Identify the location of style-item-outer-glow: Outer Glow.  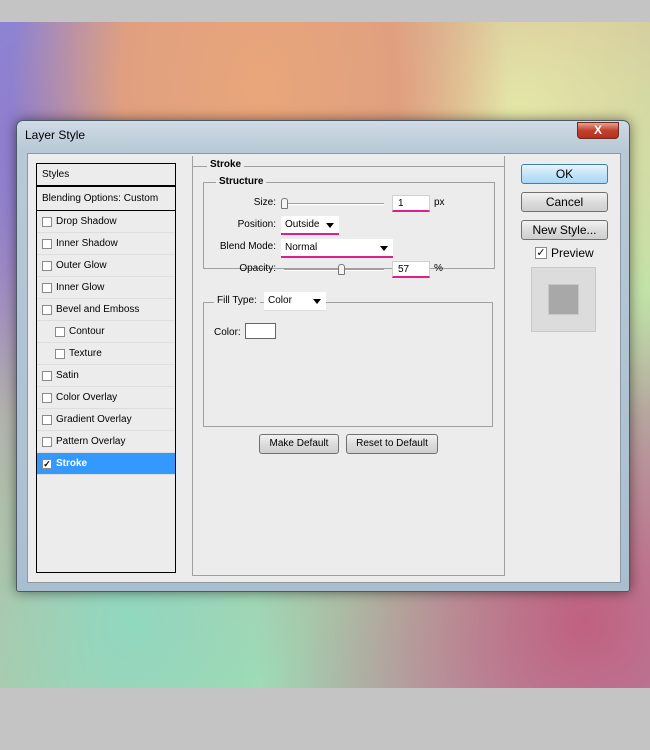
(106, 266).